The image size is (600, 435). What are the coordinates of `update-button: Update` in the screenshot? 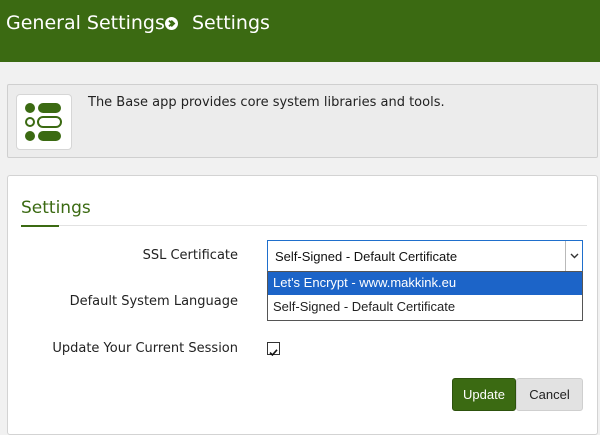 It's located at (484, 394).